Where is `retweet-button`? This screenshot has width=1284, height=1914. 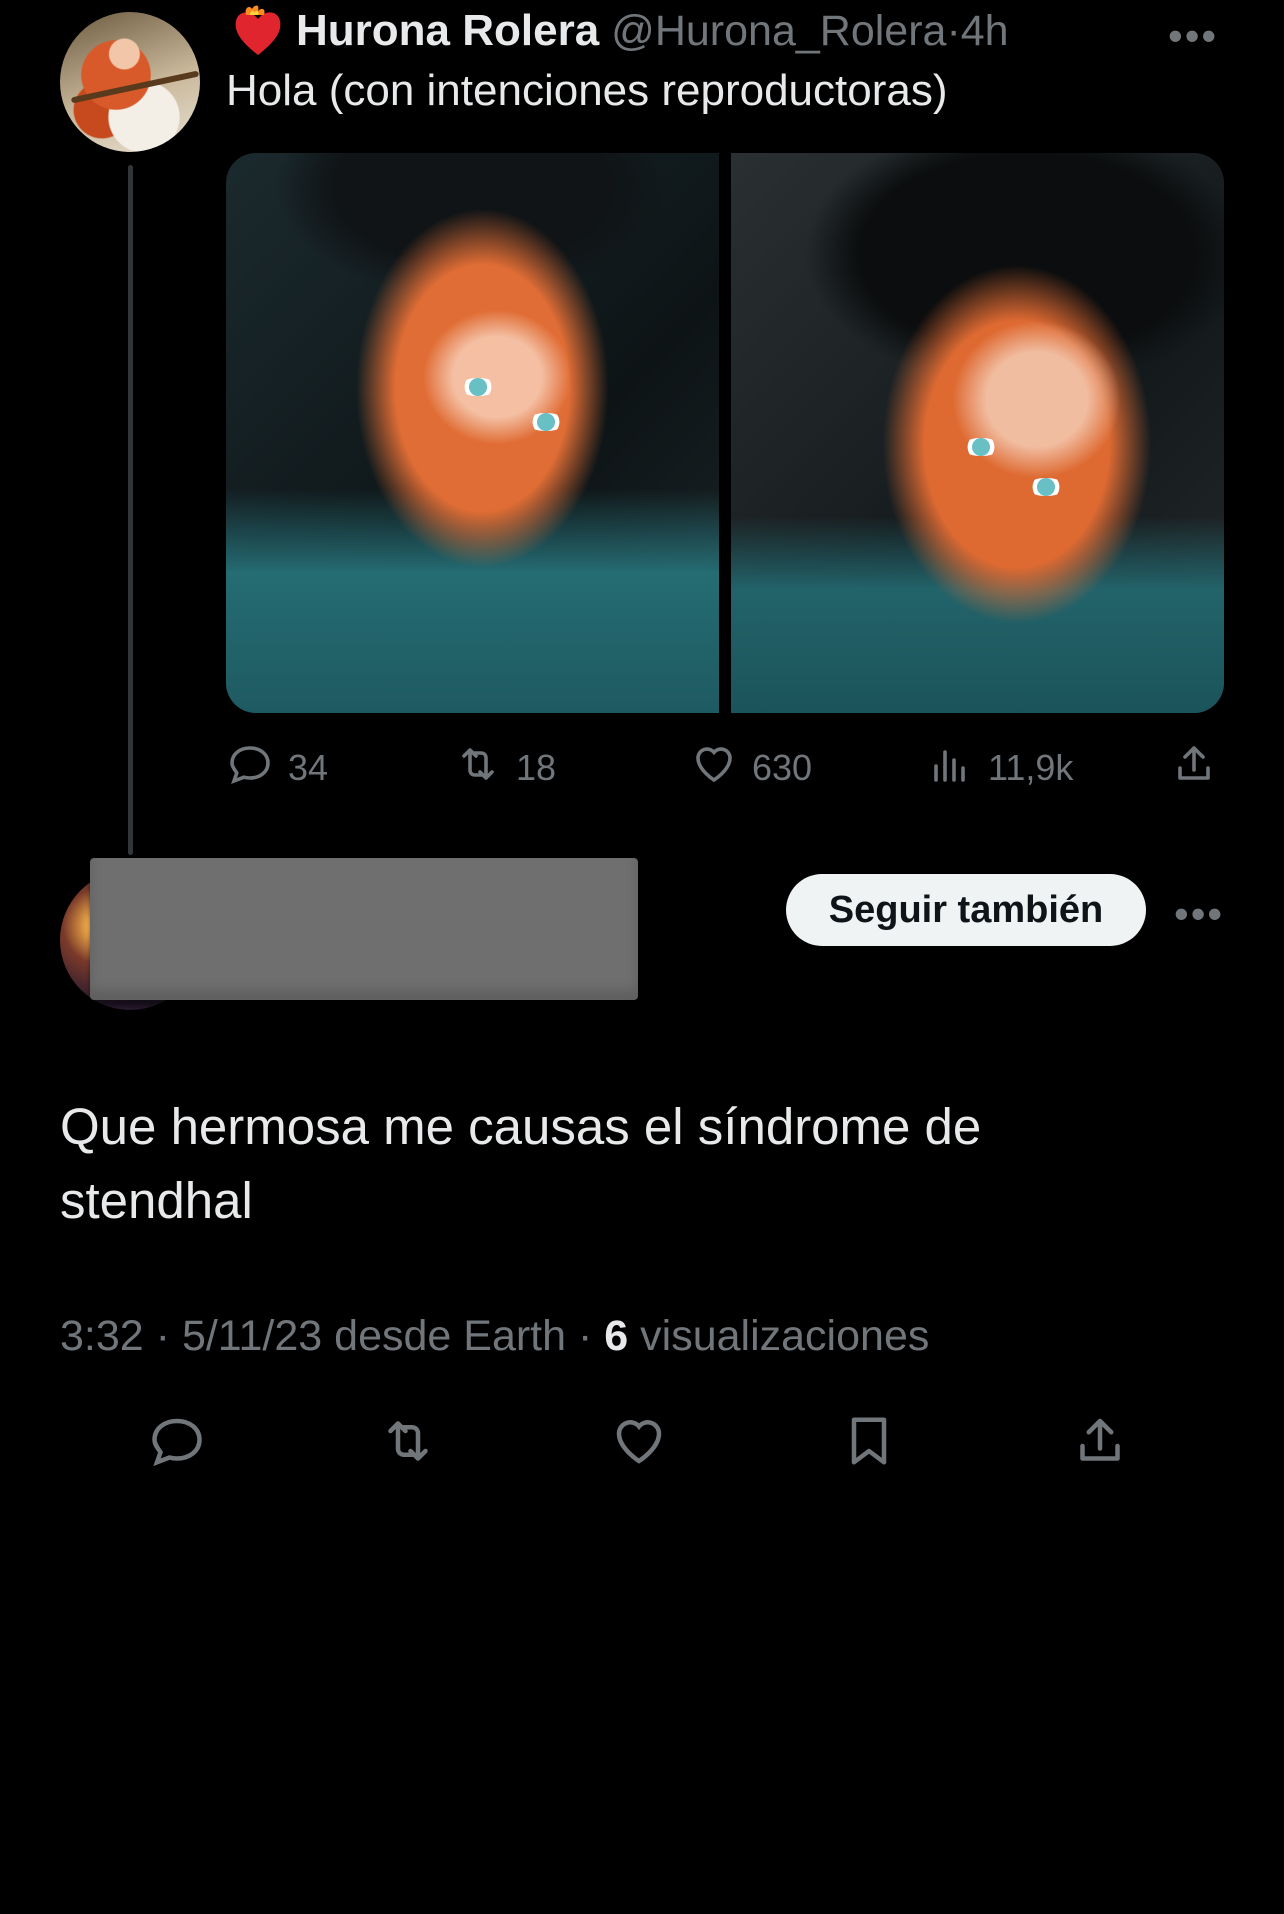
retweet-button is located at coordinates (408, 1443).